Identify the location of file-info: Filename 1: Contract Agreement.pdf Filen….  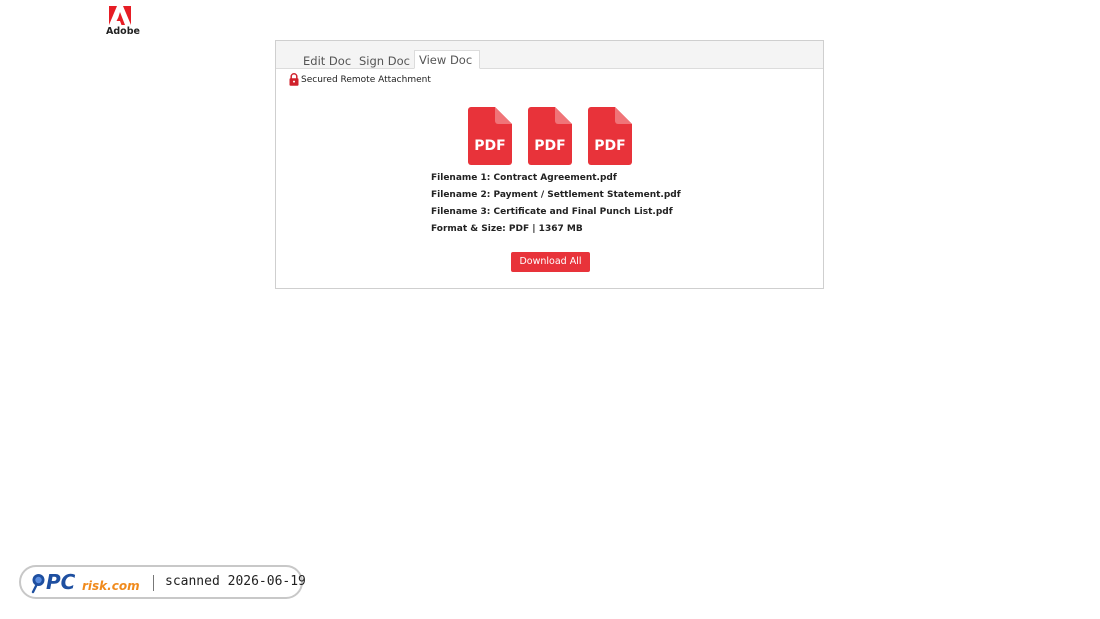
(556, 205).